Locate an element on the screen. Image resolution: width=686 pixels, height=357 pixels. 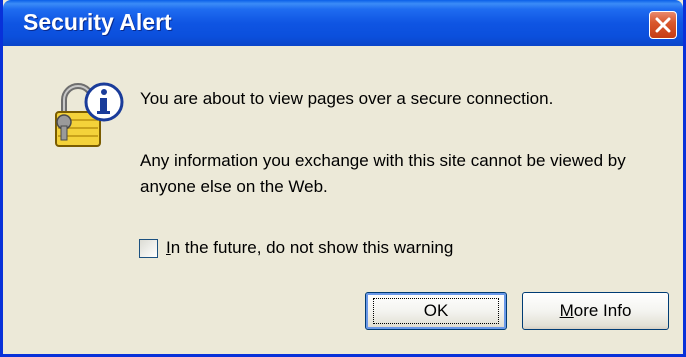
dont-show-warning-checkbox is located at coordinates (148, 248).